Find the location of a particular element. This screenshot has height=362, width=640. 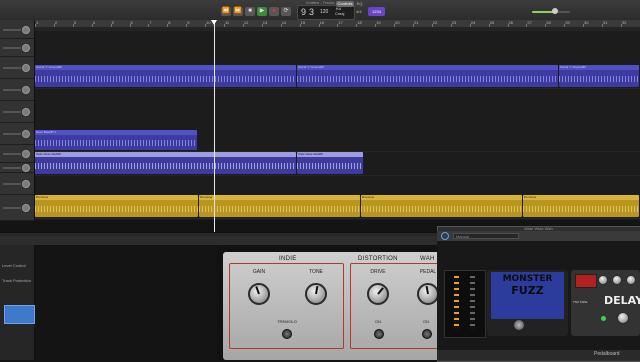

delay-display is located at coordinates (586, 281).